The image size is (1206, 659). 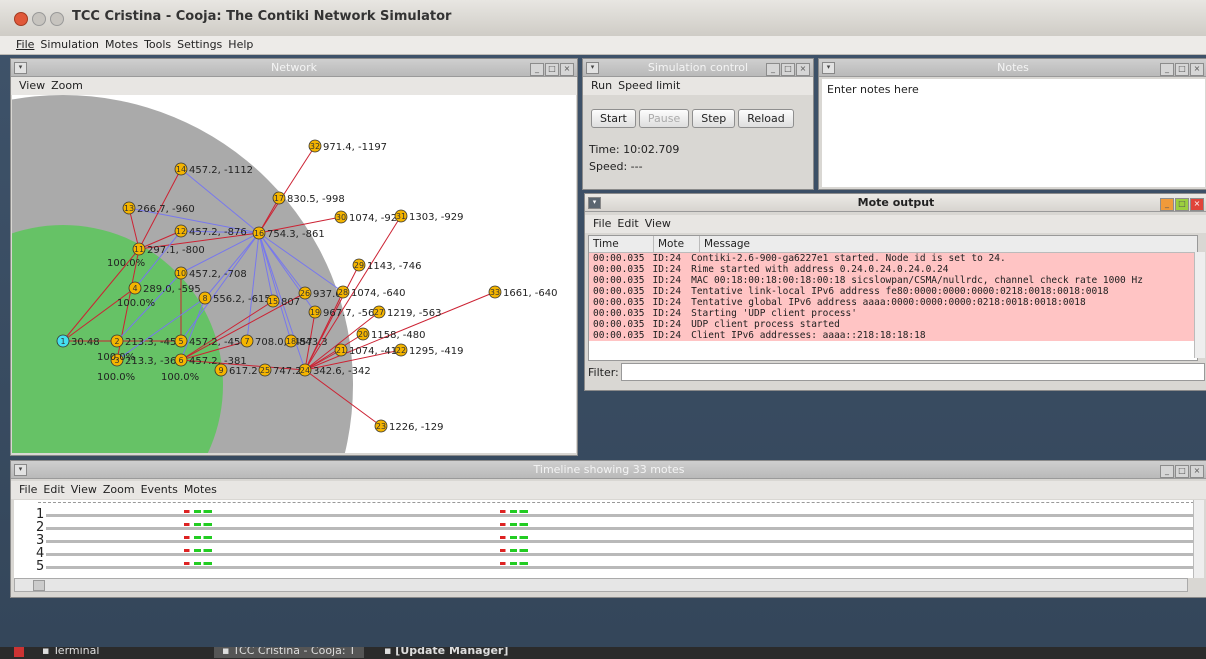 What do you see at coordinates (78, 341) in the screenshot?
I see `mote-1: 1 30.48` at bounding box center [78, 341].